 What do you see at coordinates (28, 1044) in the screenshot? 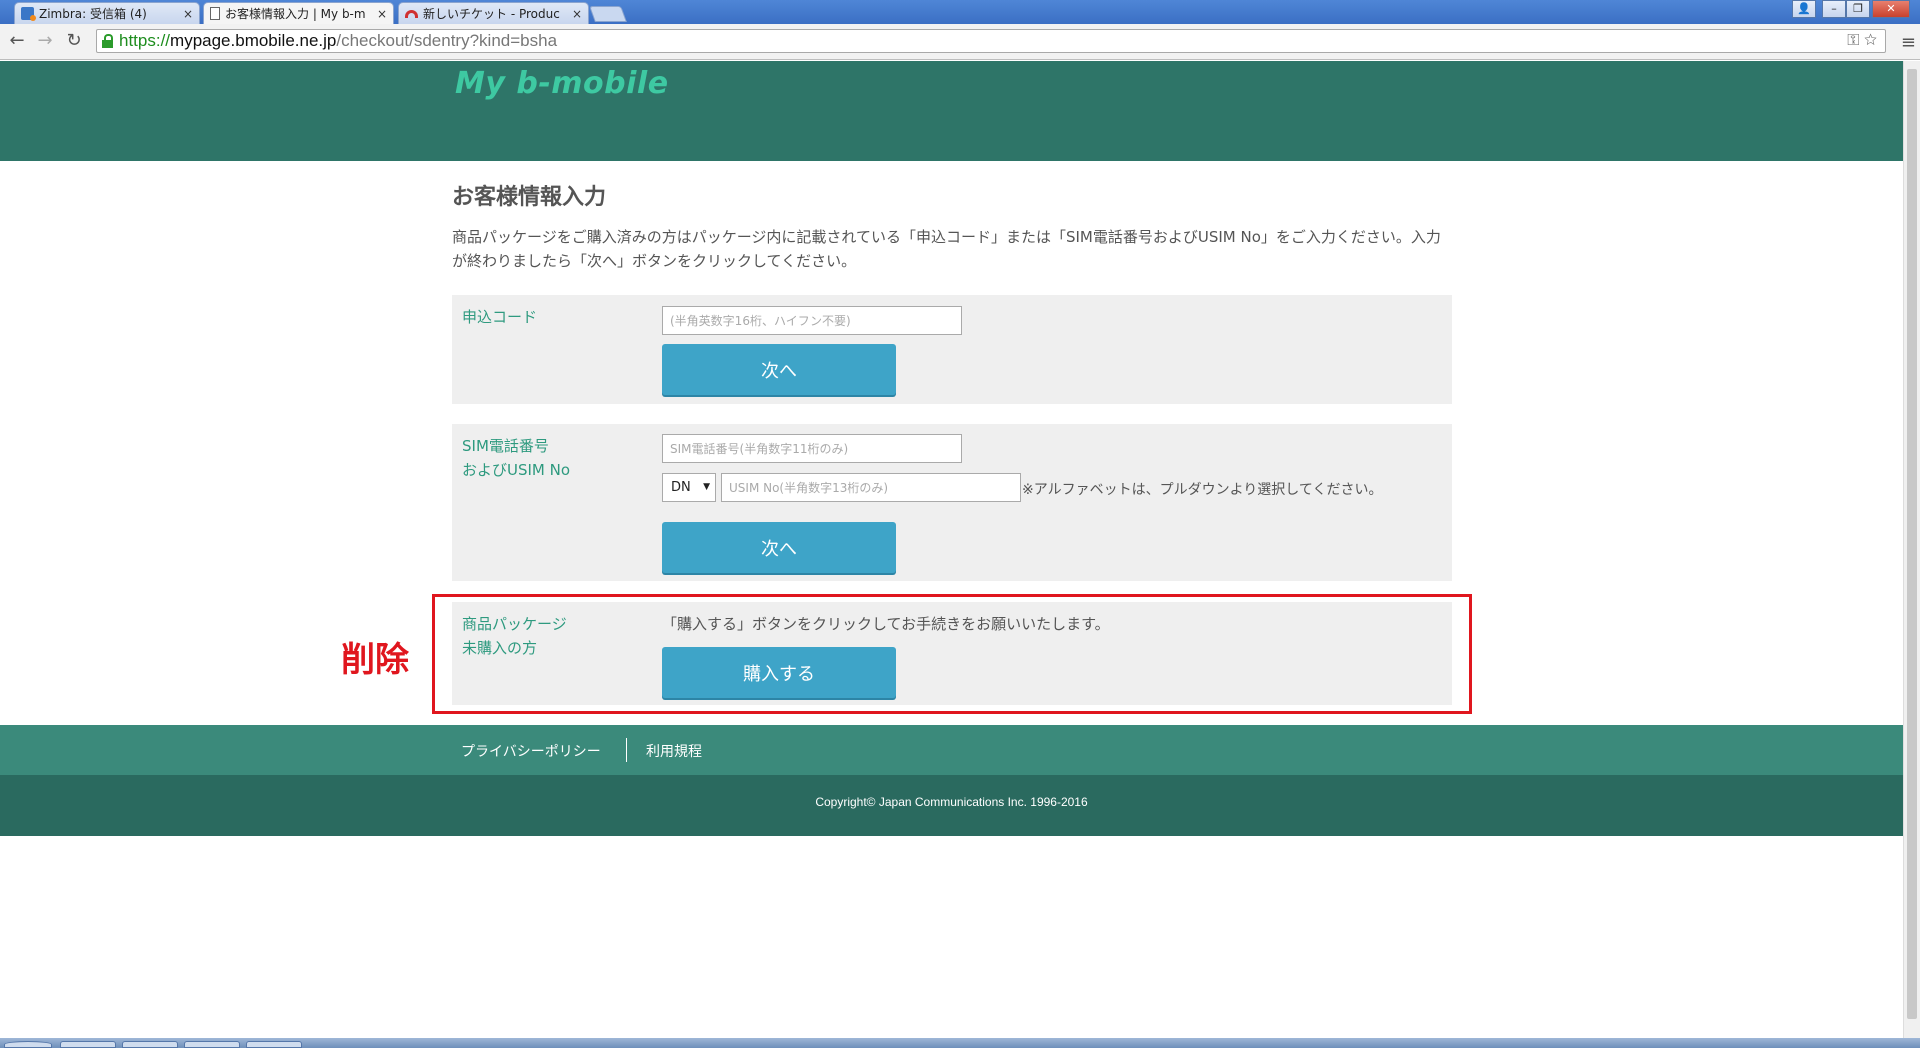
I see `start-button` at bounding box center [28, 1044].